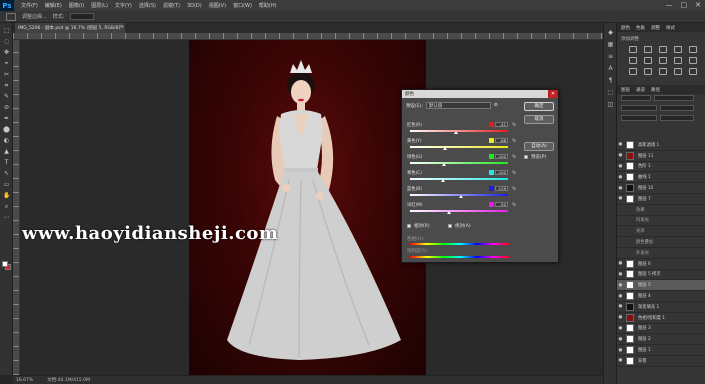 This screenshot has width=705, height=384. Describe the element at coordinates (121, 27) in the screenshot. I see `close-tab-icon: ×` at that location.